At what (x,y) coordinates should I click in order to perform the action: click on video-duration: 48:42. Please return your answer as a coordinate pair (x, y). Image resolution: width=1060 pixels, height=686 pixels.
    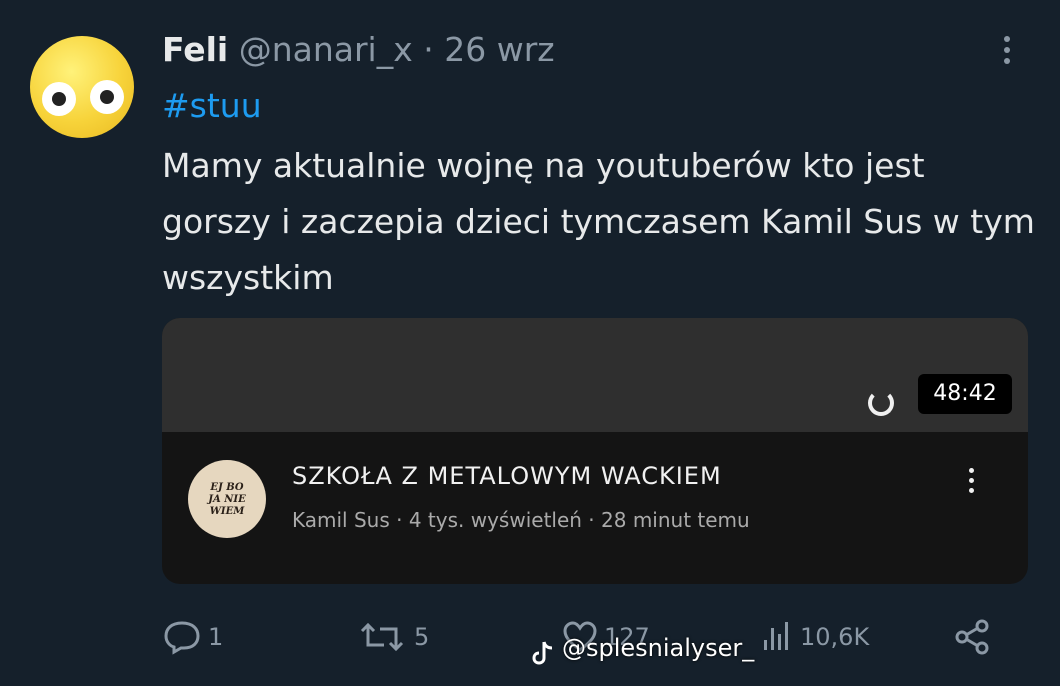
    Looking at the image, I should click on (965, 394).